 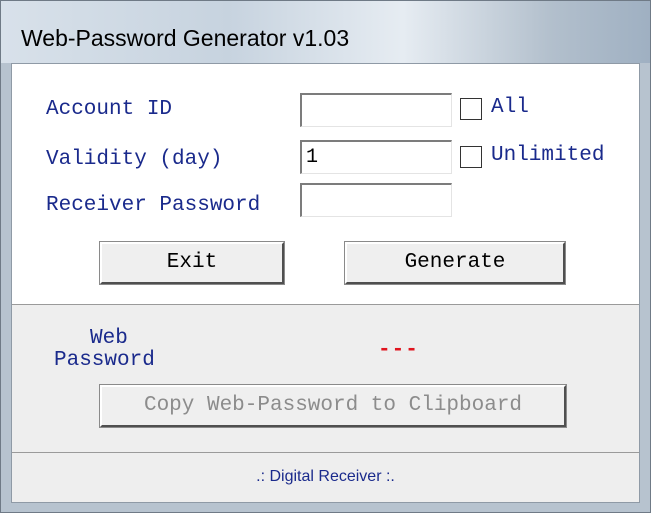 What do you see at coordinates (398, 350) in the screenshot?
I see `web-password-value: ---` at bounding box center [398, 350].